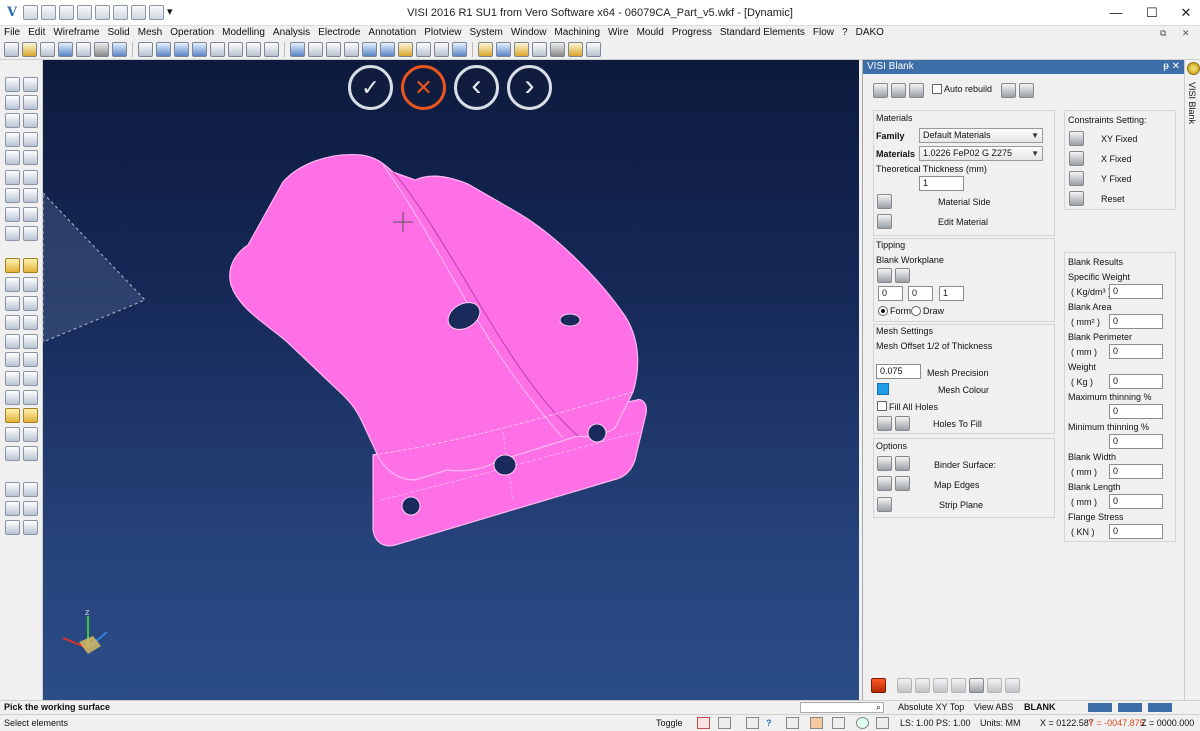 The width and height of the screenshot is (1200, 731). I want to click on cylinder-e-icon, so click(387, 49).